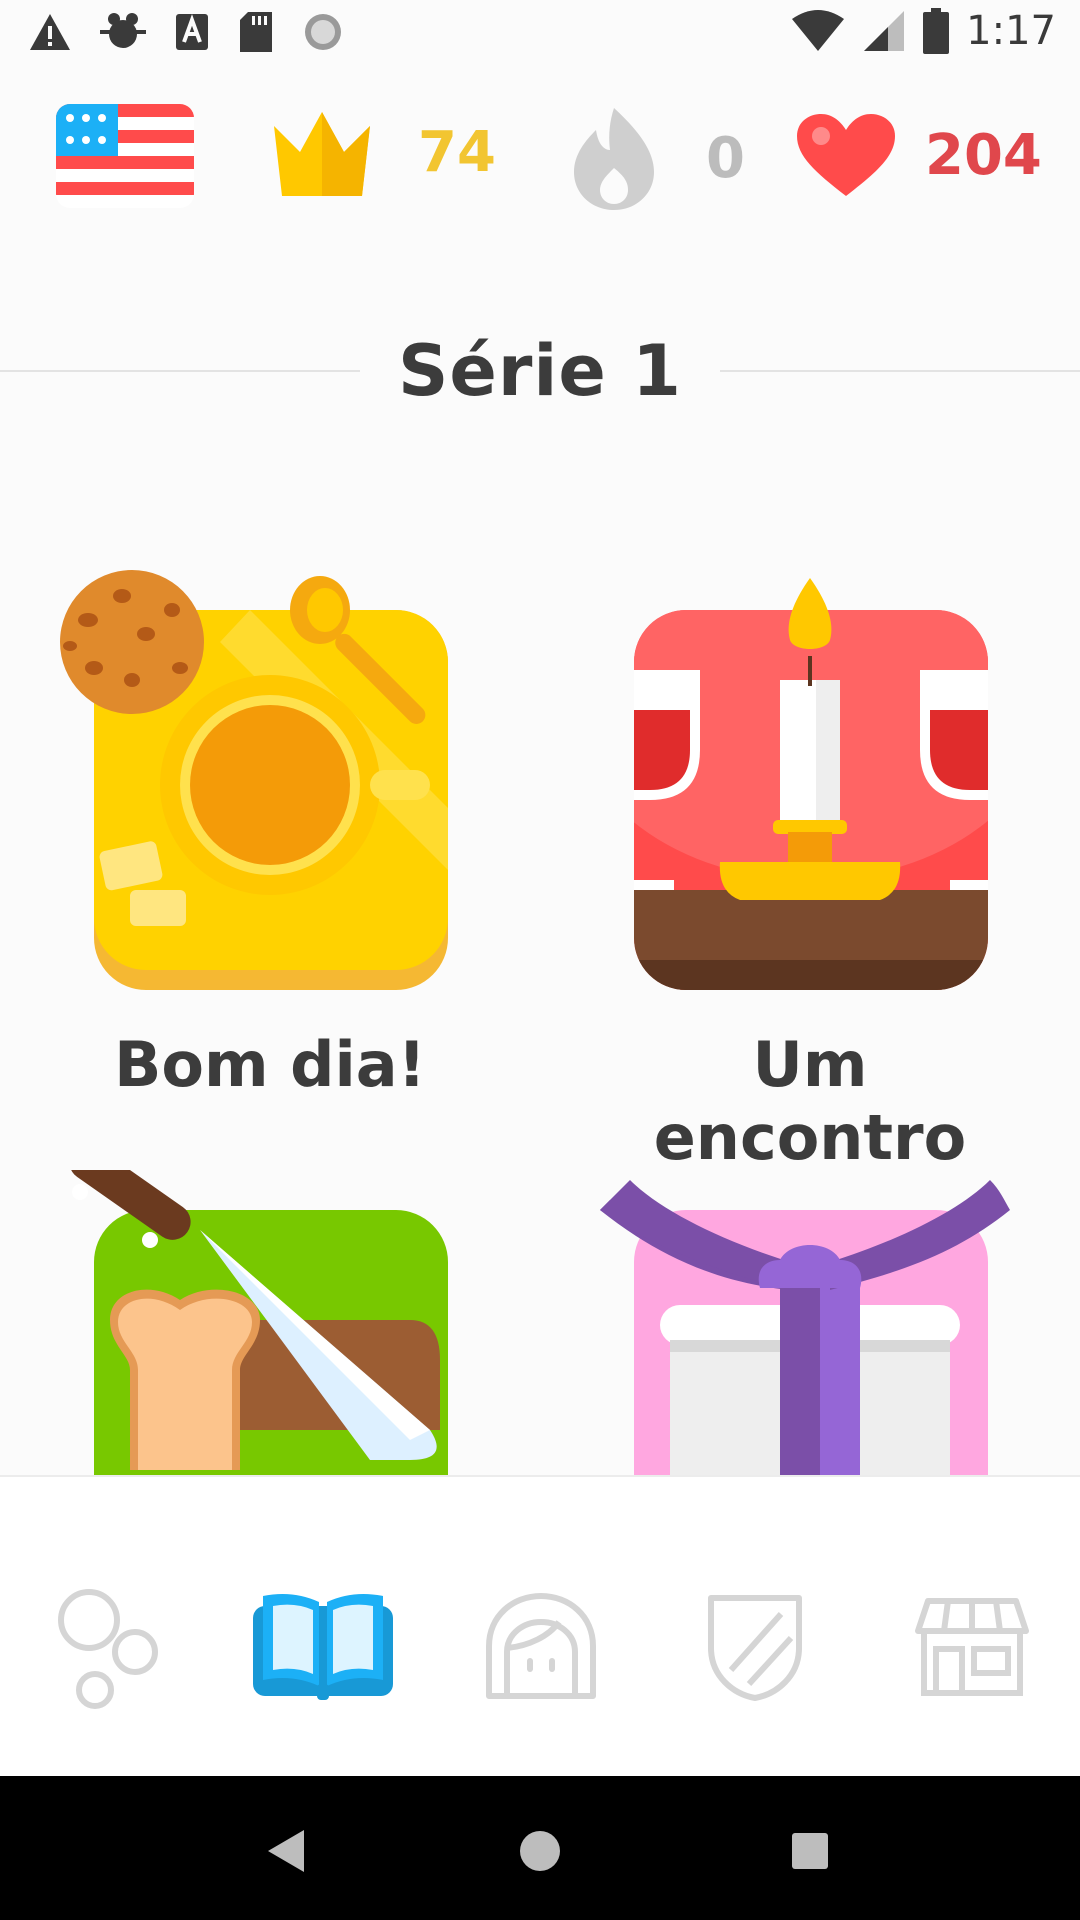 The height and width of the screenshot is (1920, 1080). What do you see at coordinates (322, 154) in the screenshot?
I see `crown-icon` at bounding box center [322, 154].